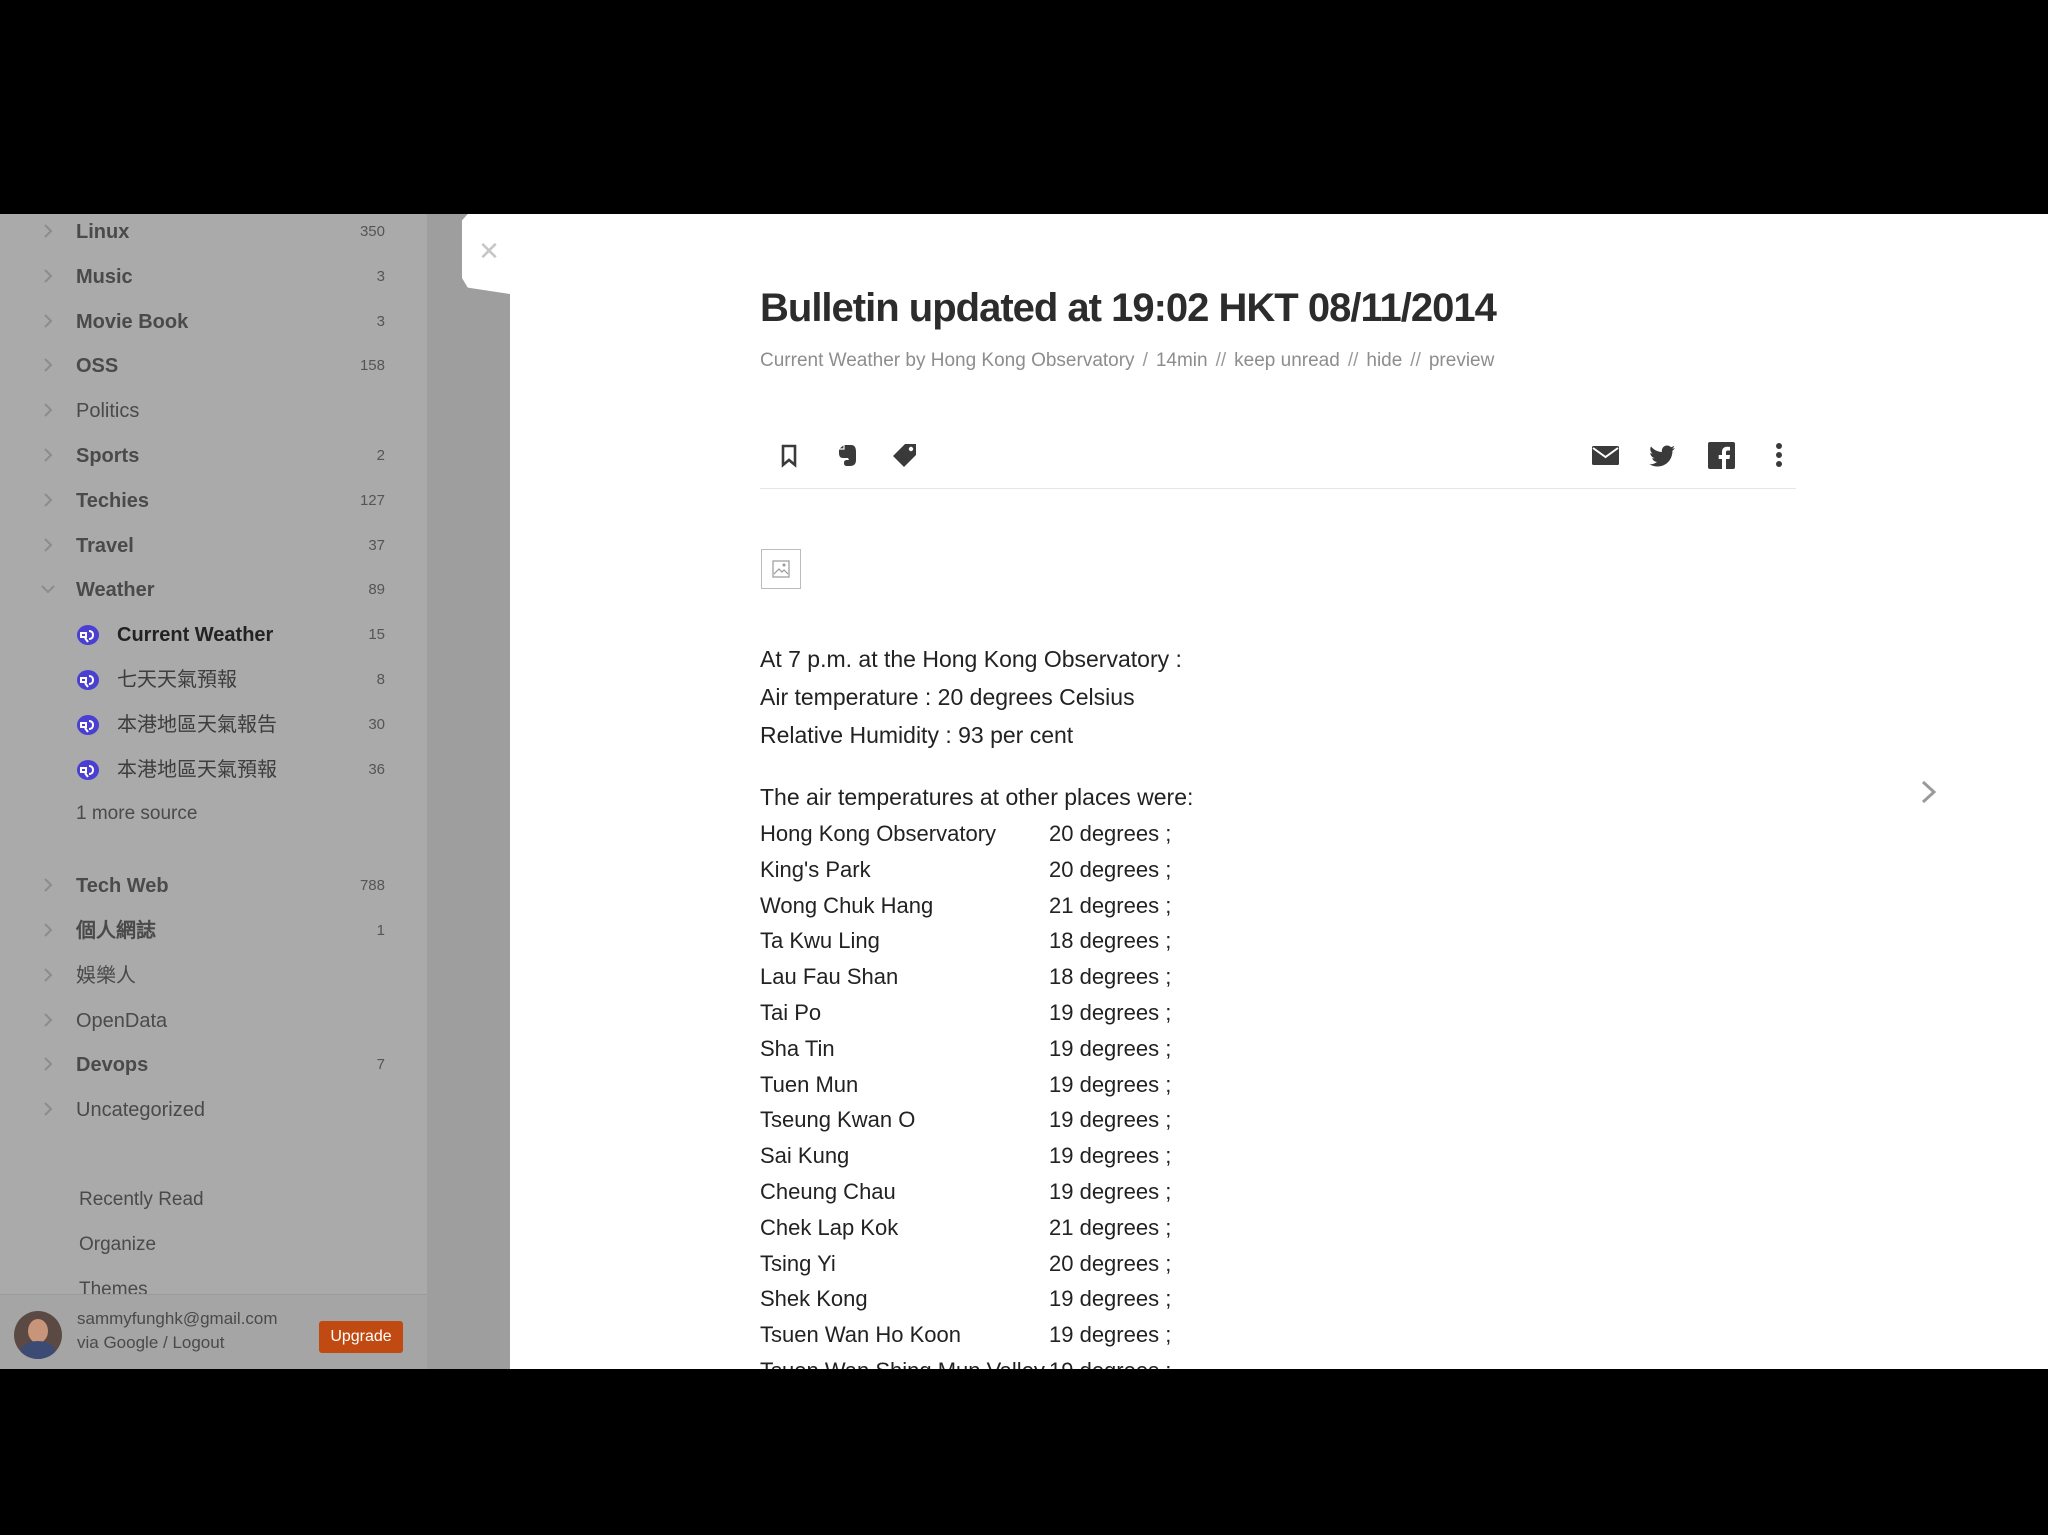 This screenshot has height=1535, width=2048. I want to click on sidebar-footer-link: Recently Read, so click(141, 1200).